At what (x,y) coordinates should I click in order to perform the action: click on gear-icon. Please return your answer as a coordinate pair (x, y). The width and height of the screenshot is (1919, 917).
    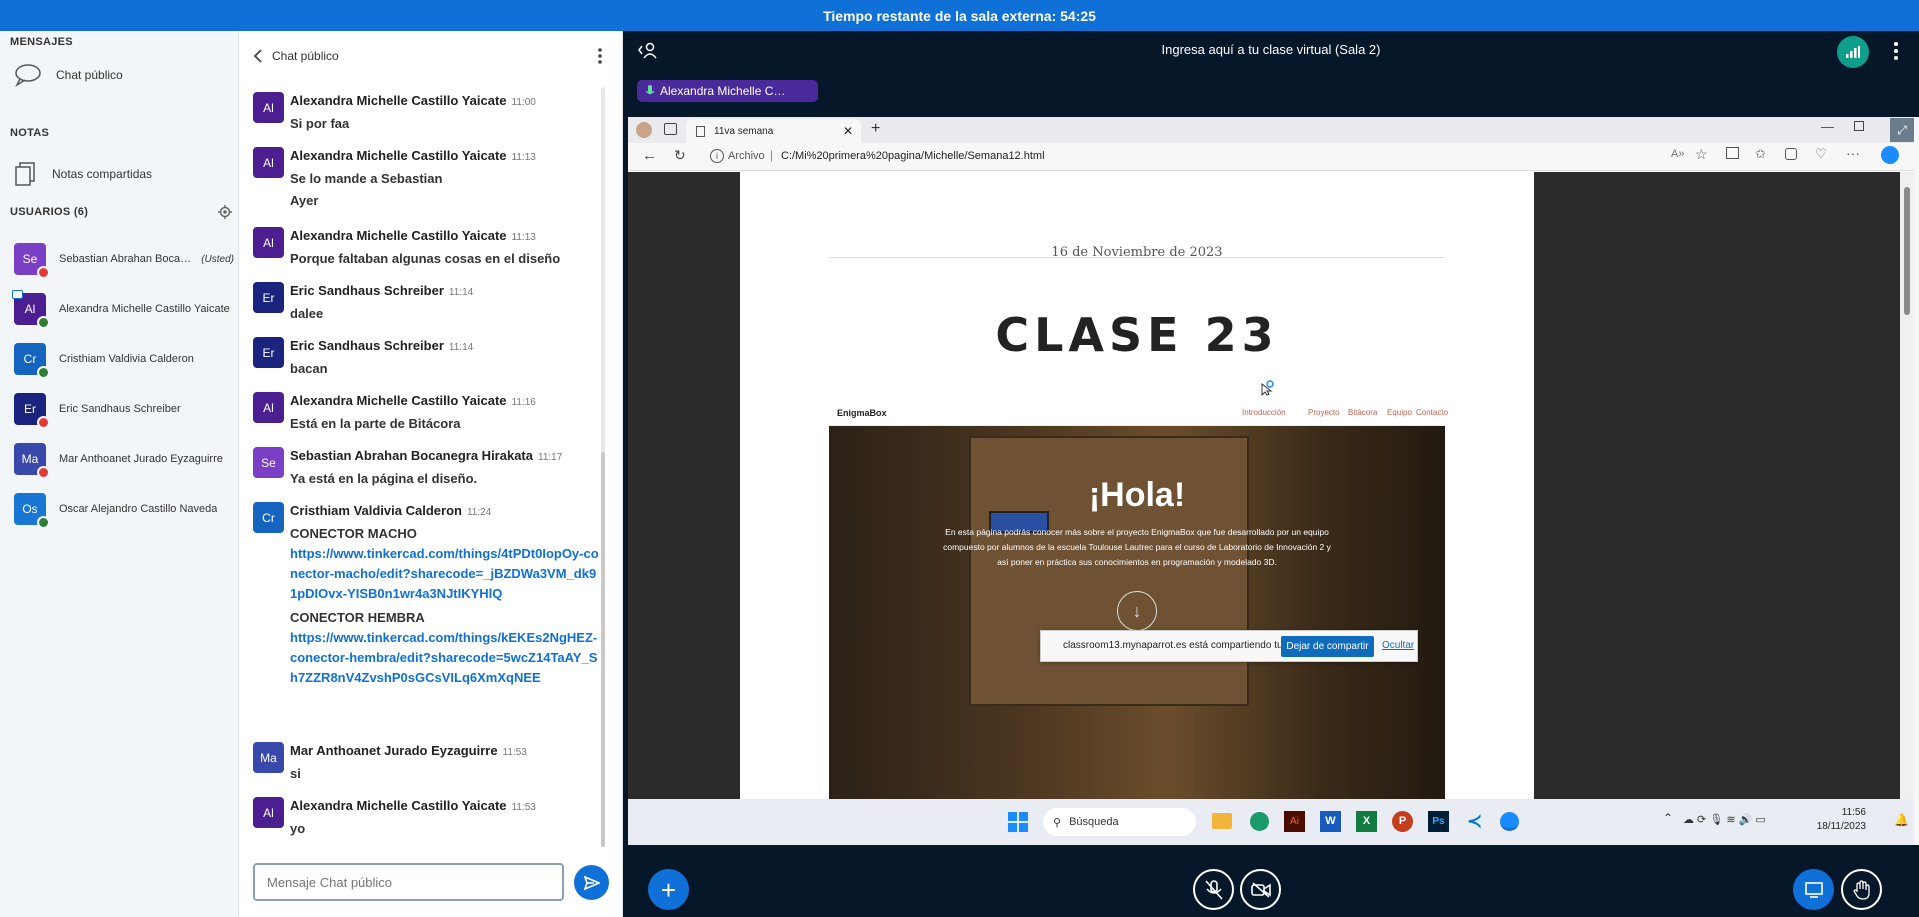
    Looking at the image, I should click on (225, 212).